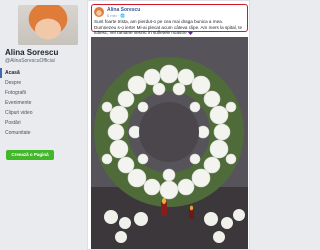  What do you see at coordinates (42, 93) in the screenshot?
I see `nav-item-fotografii: Fotografii` at bounding box center [42, 93].